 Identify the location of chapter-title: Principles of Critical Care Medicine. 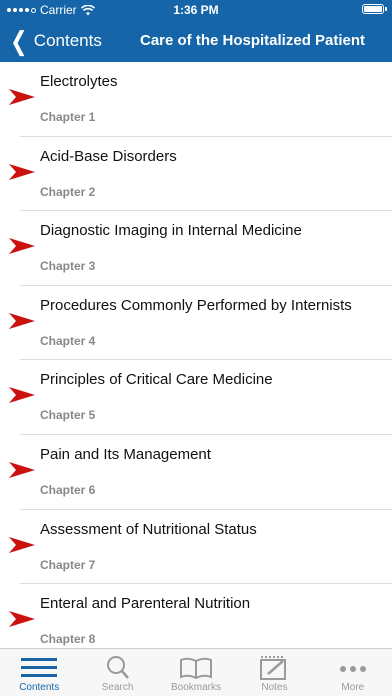
(156, 380).